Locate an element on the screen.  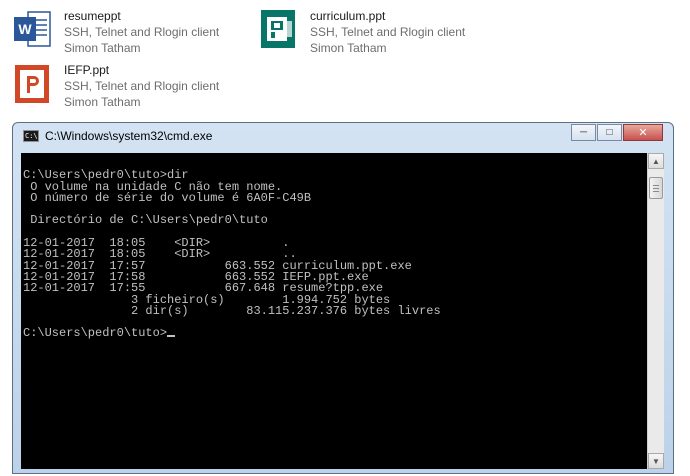
scroll-down-arrow-icon: ▼ is located at coordinates (656, 461).